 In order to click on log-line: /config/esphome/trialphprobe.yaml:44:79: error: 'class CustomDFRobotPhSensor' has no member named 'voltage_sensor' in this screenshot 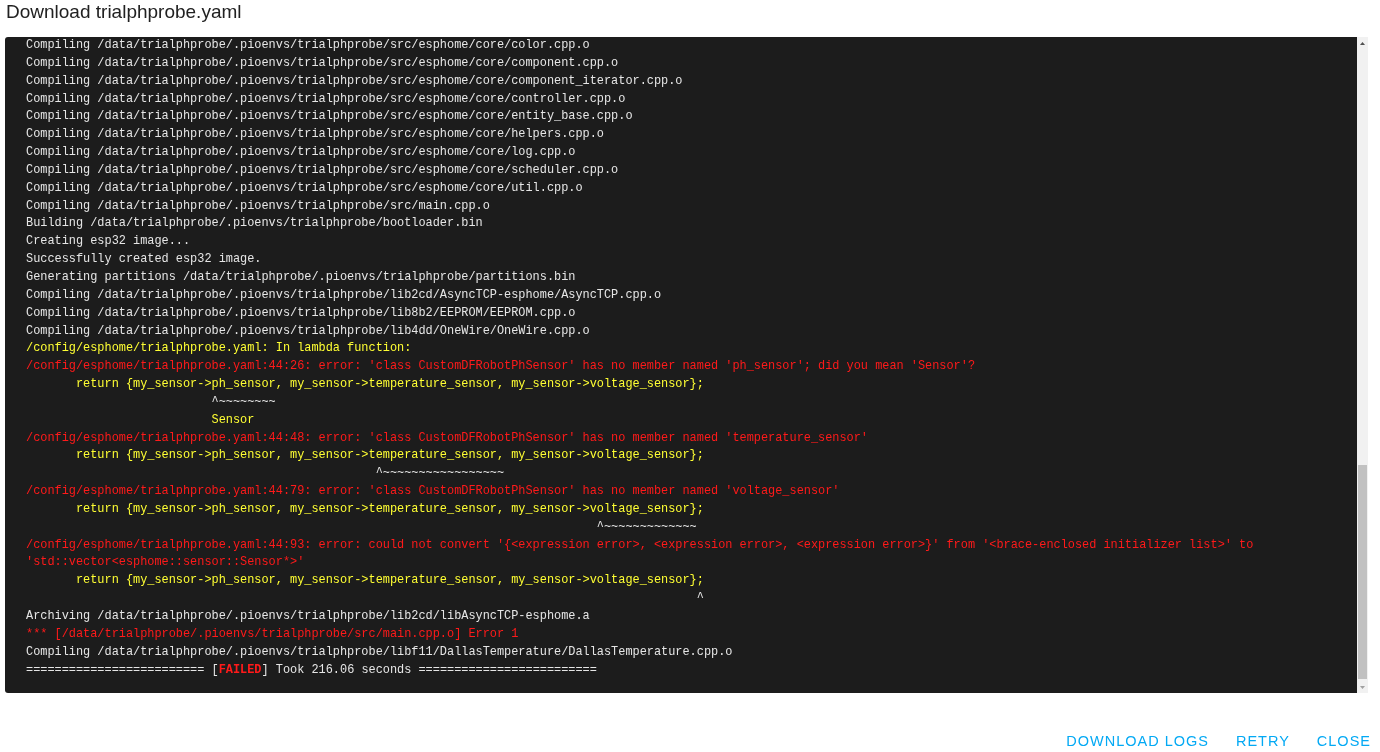, I will do `click(433, 492)`.